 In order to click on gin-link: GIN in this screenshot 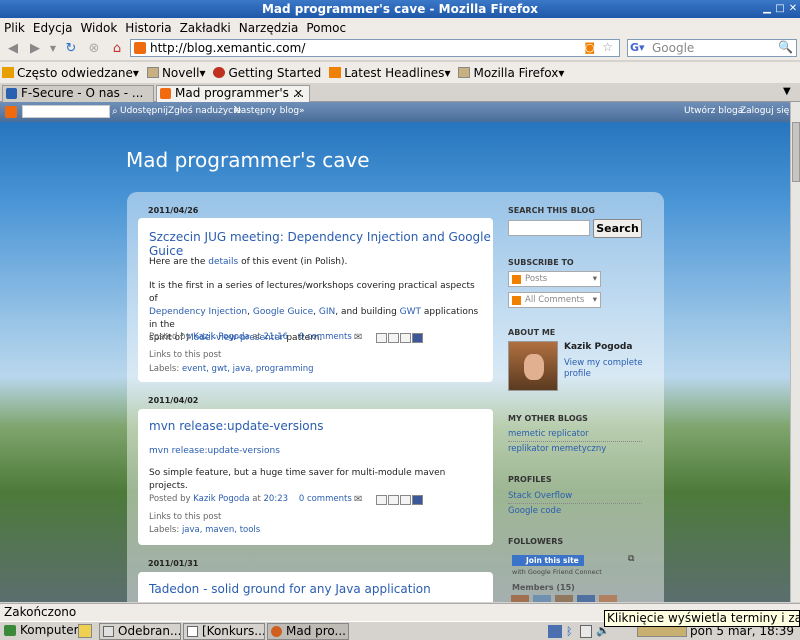, I will do `click(327, 312)`.